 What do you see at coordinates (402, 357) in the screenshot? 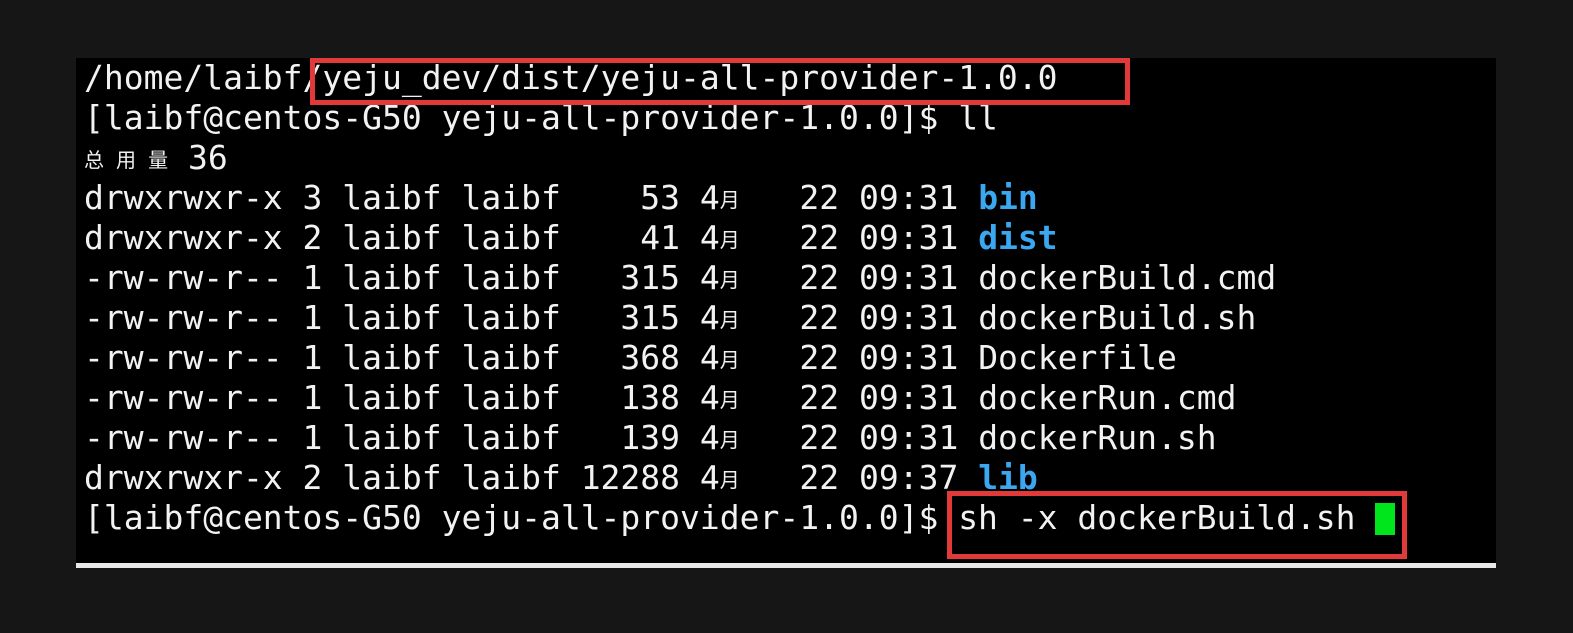
I see `listing-meta: -rw-rw-r-- 1 laibf laibf 368 4` at bounding box center [402, 357].